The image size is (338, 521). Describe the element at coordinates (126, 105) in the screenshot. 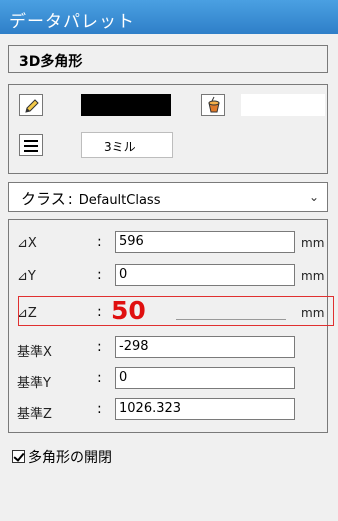

I see `pen-color-swatch` at that location.